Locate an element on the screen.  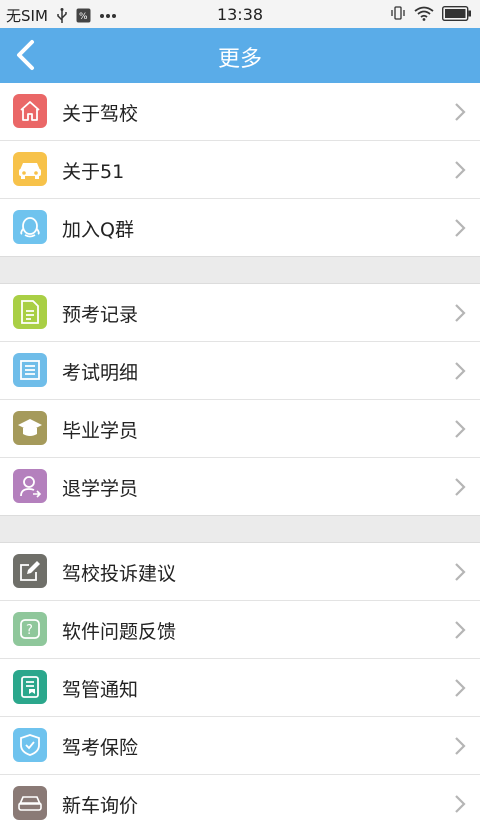
document-icon is located at coordinates (30, 312).